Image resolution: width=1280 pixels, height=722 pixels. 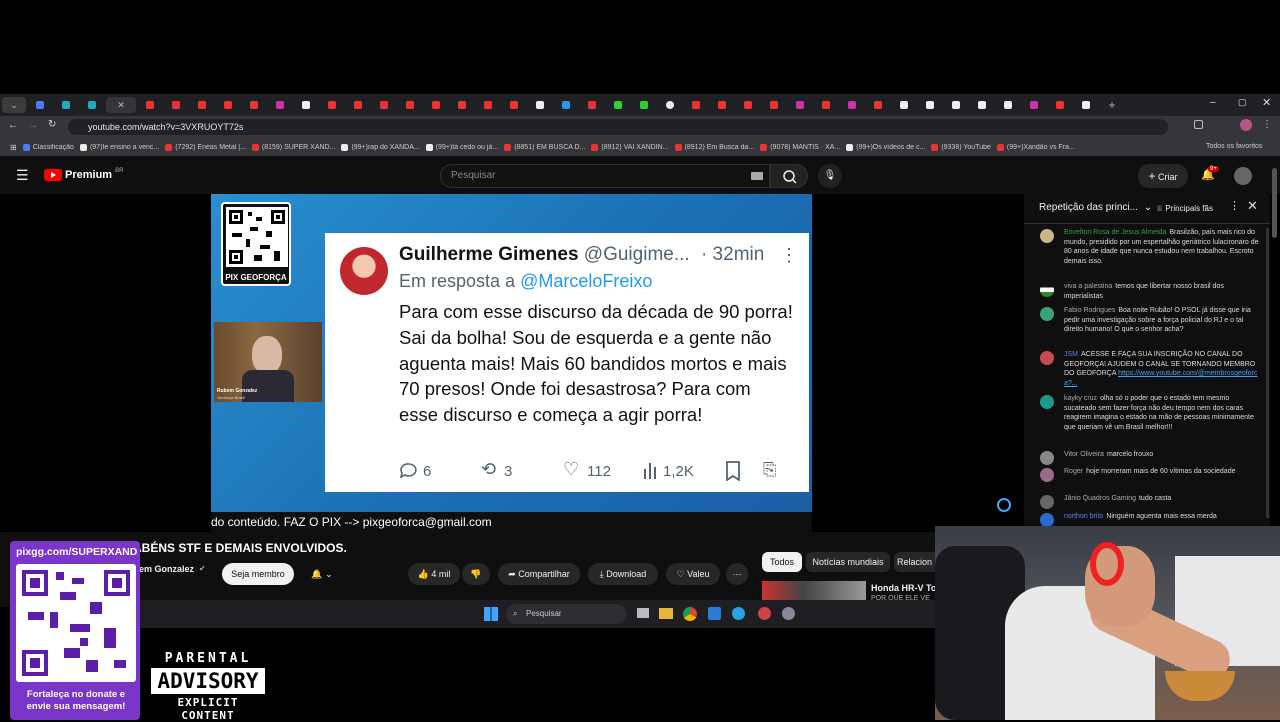 I want to click on close-window-button: ✕, so click(x=1266, y=102).